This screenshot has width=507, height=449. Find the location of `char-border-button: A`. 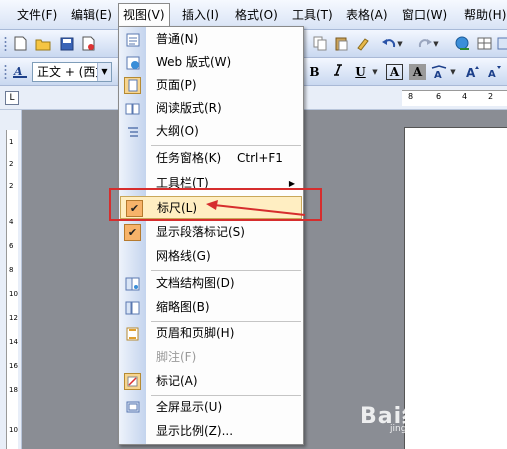

char-border-button: A is located at coordinates (394, 72).